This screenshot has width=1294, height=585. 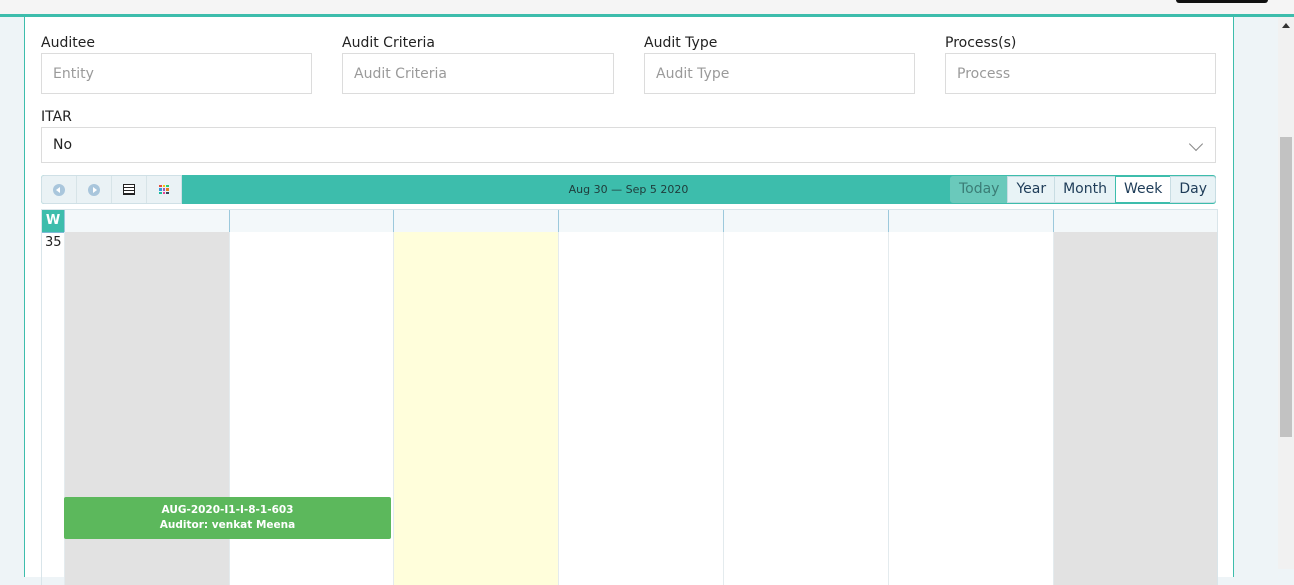 I want to click on week-column-label: W, so click(x=53, y=221).